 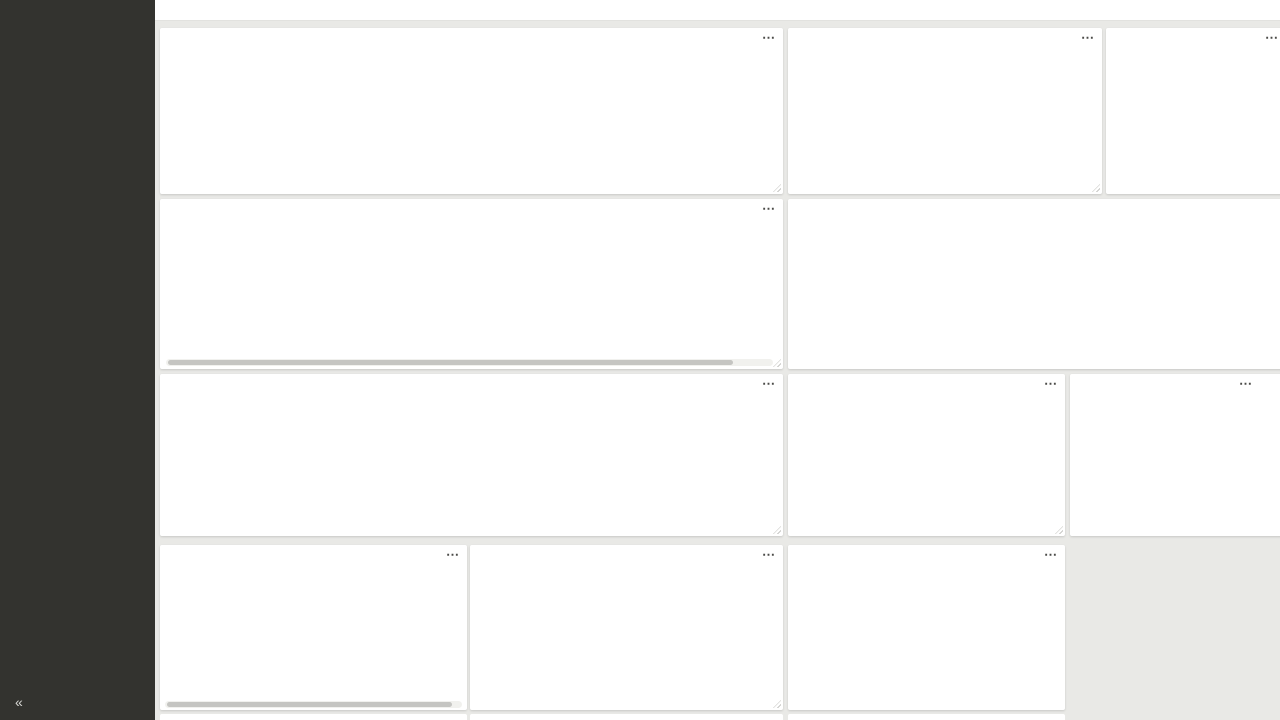 I want to click on panel-target-balance, so click(x=471, y=455).